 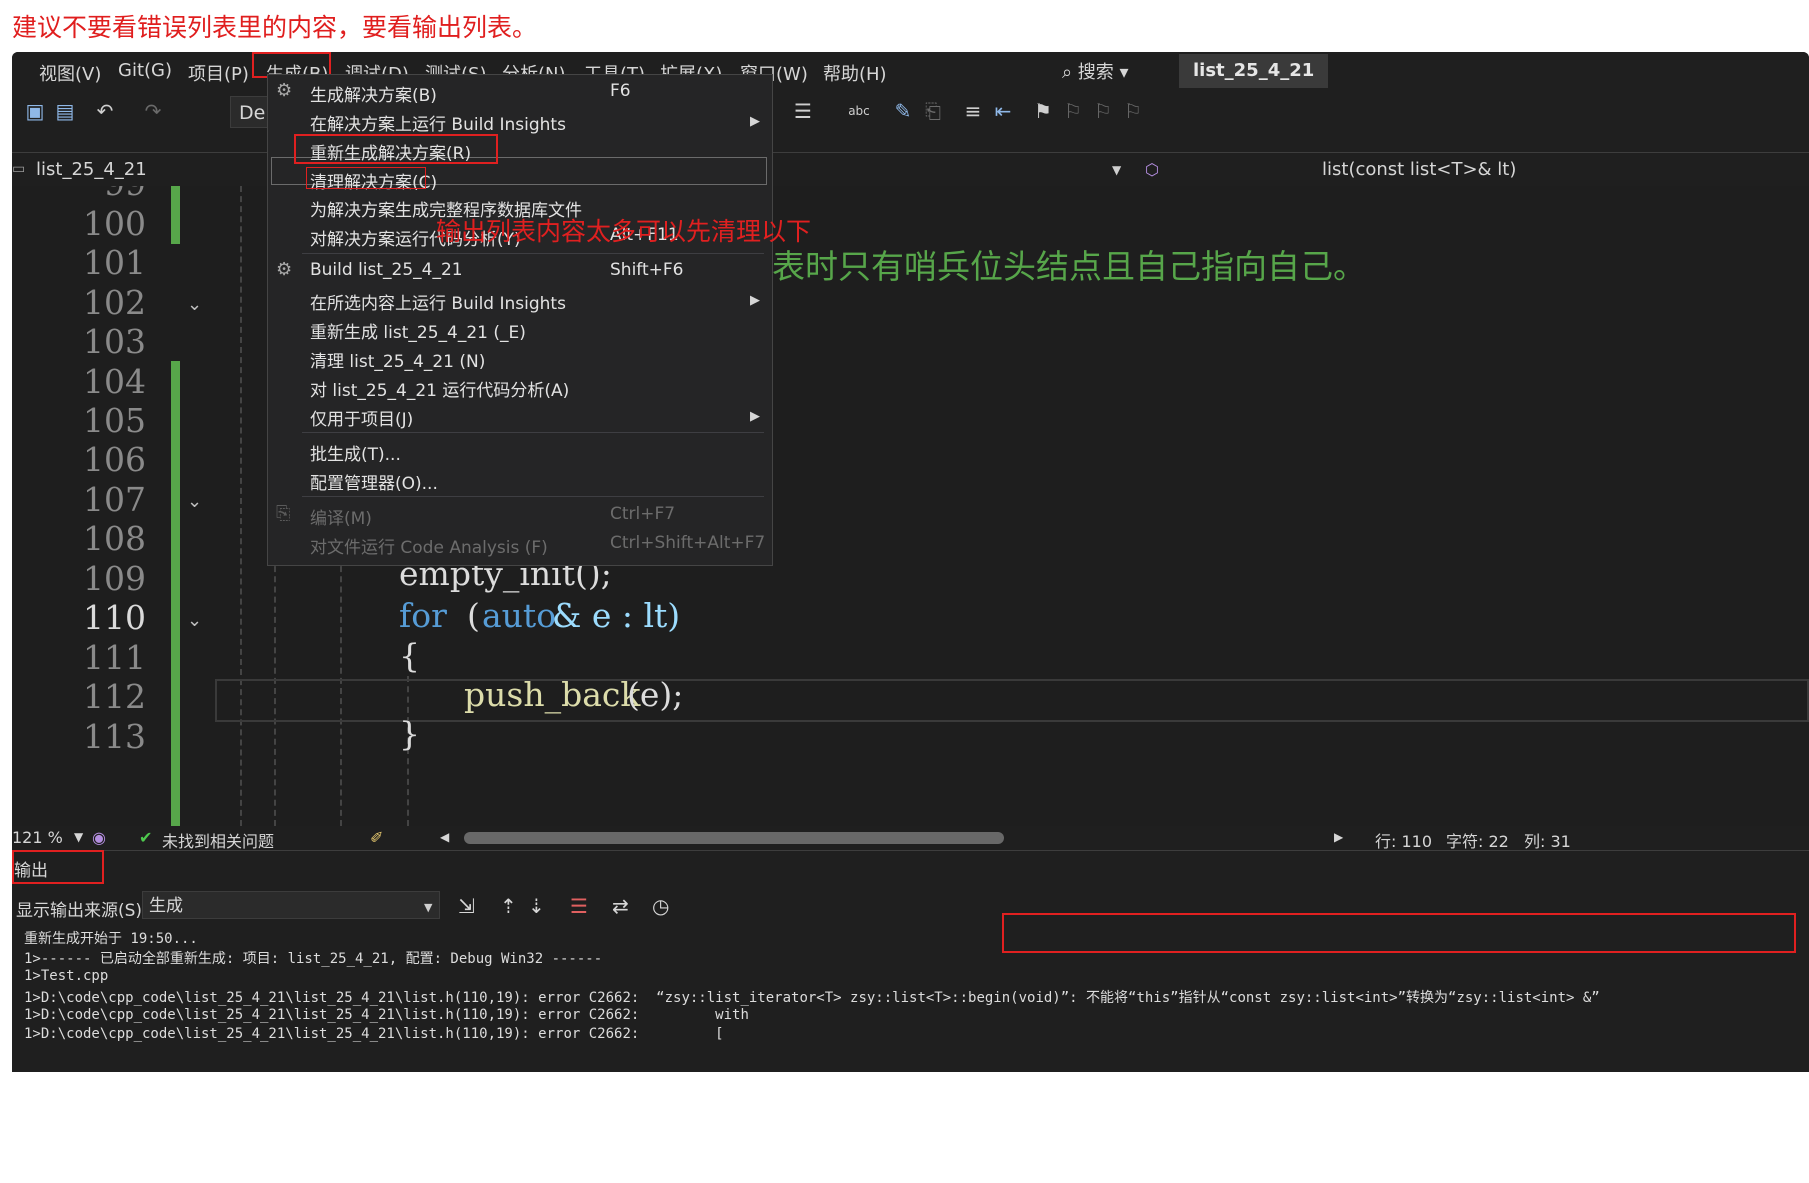 I want to click on outdent-icon: ⇤, so click(x=1003, y=111).